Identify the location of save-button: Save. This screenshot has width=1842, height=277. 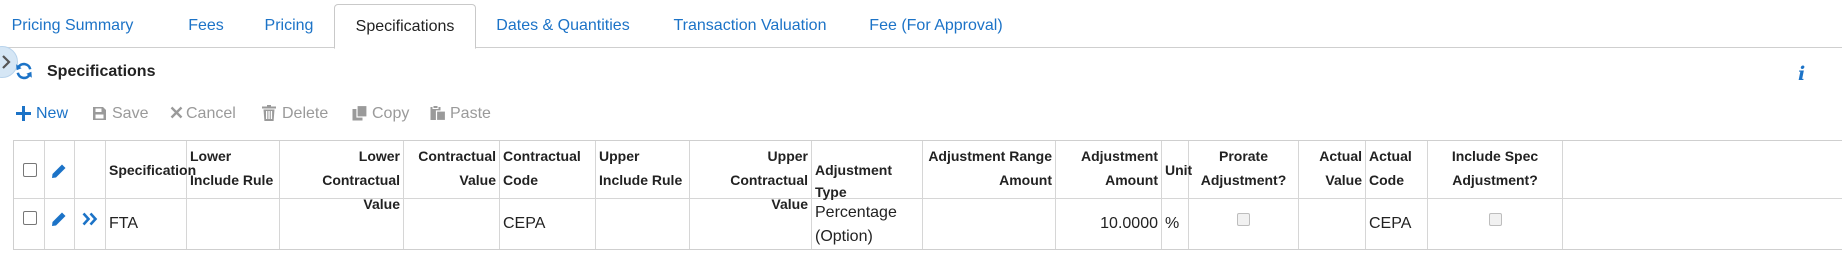
(123, 114).